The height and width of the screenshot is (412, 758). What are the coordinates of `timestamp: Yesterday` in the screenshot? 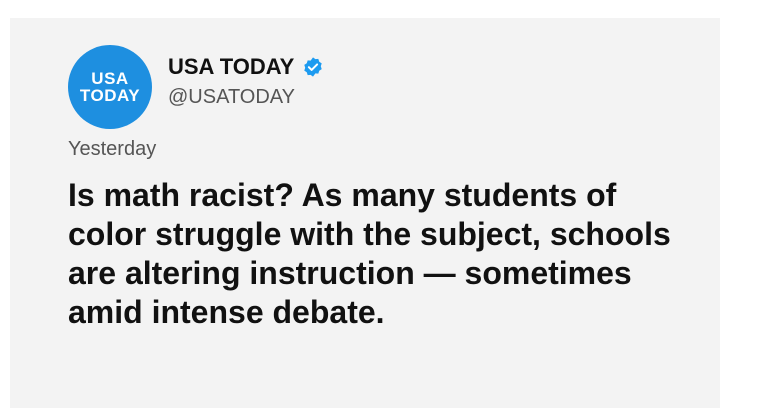 It's located at (112, 149).